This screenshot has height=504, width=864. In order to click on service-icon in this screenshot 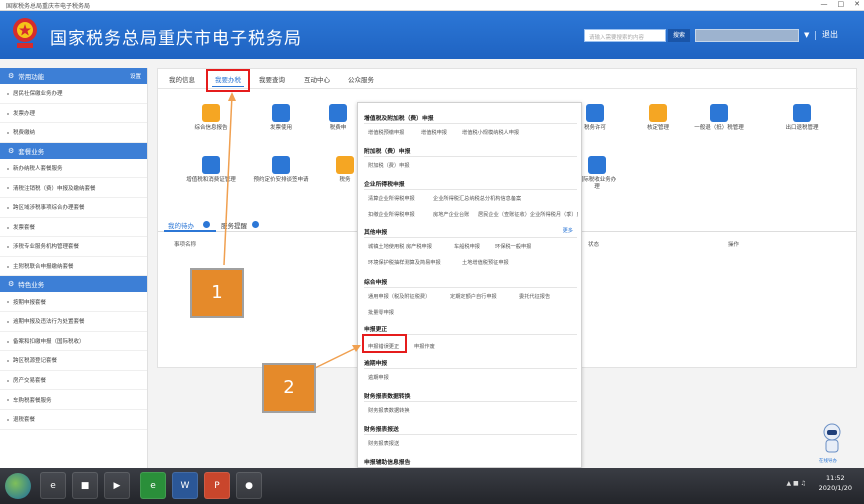, I will do `click(345, 165)`.